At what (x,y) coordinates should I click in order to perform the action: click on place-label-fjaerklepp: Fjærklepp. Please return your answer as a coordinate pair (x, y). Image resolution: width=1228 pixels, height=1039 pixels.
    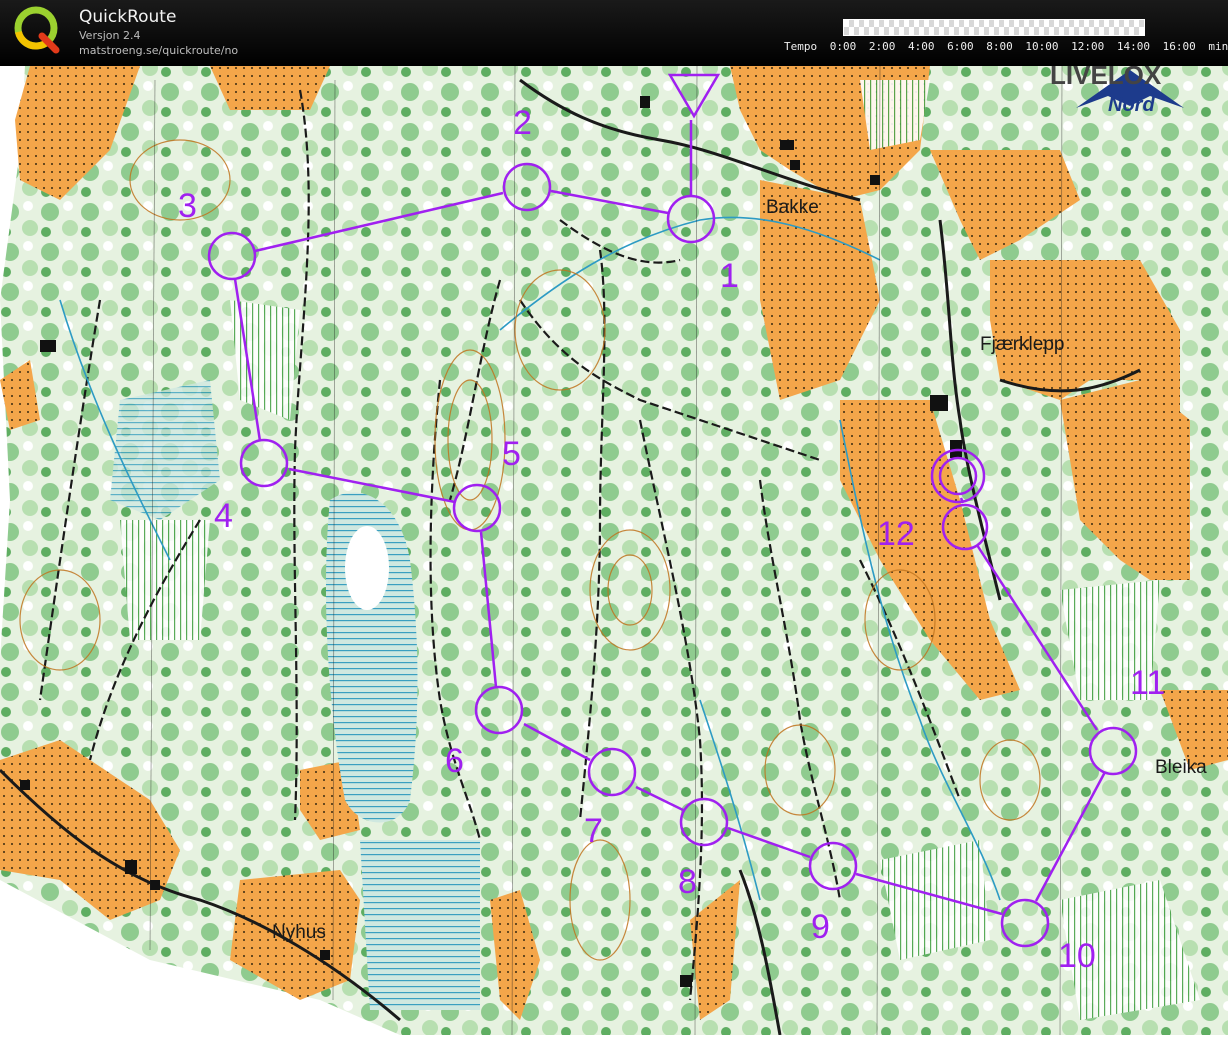
    Looking at the image, I should click on (1022, 344).